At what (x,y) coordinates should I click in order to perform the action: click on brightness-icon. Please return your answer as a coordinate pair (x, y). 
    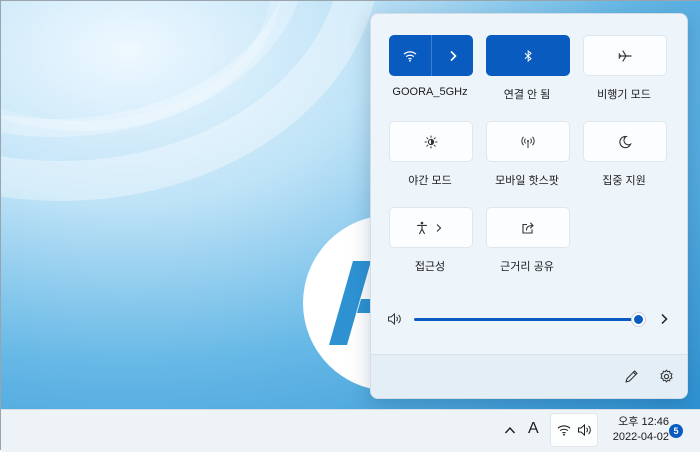
    Looking at the image, I should click on (431, 141).